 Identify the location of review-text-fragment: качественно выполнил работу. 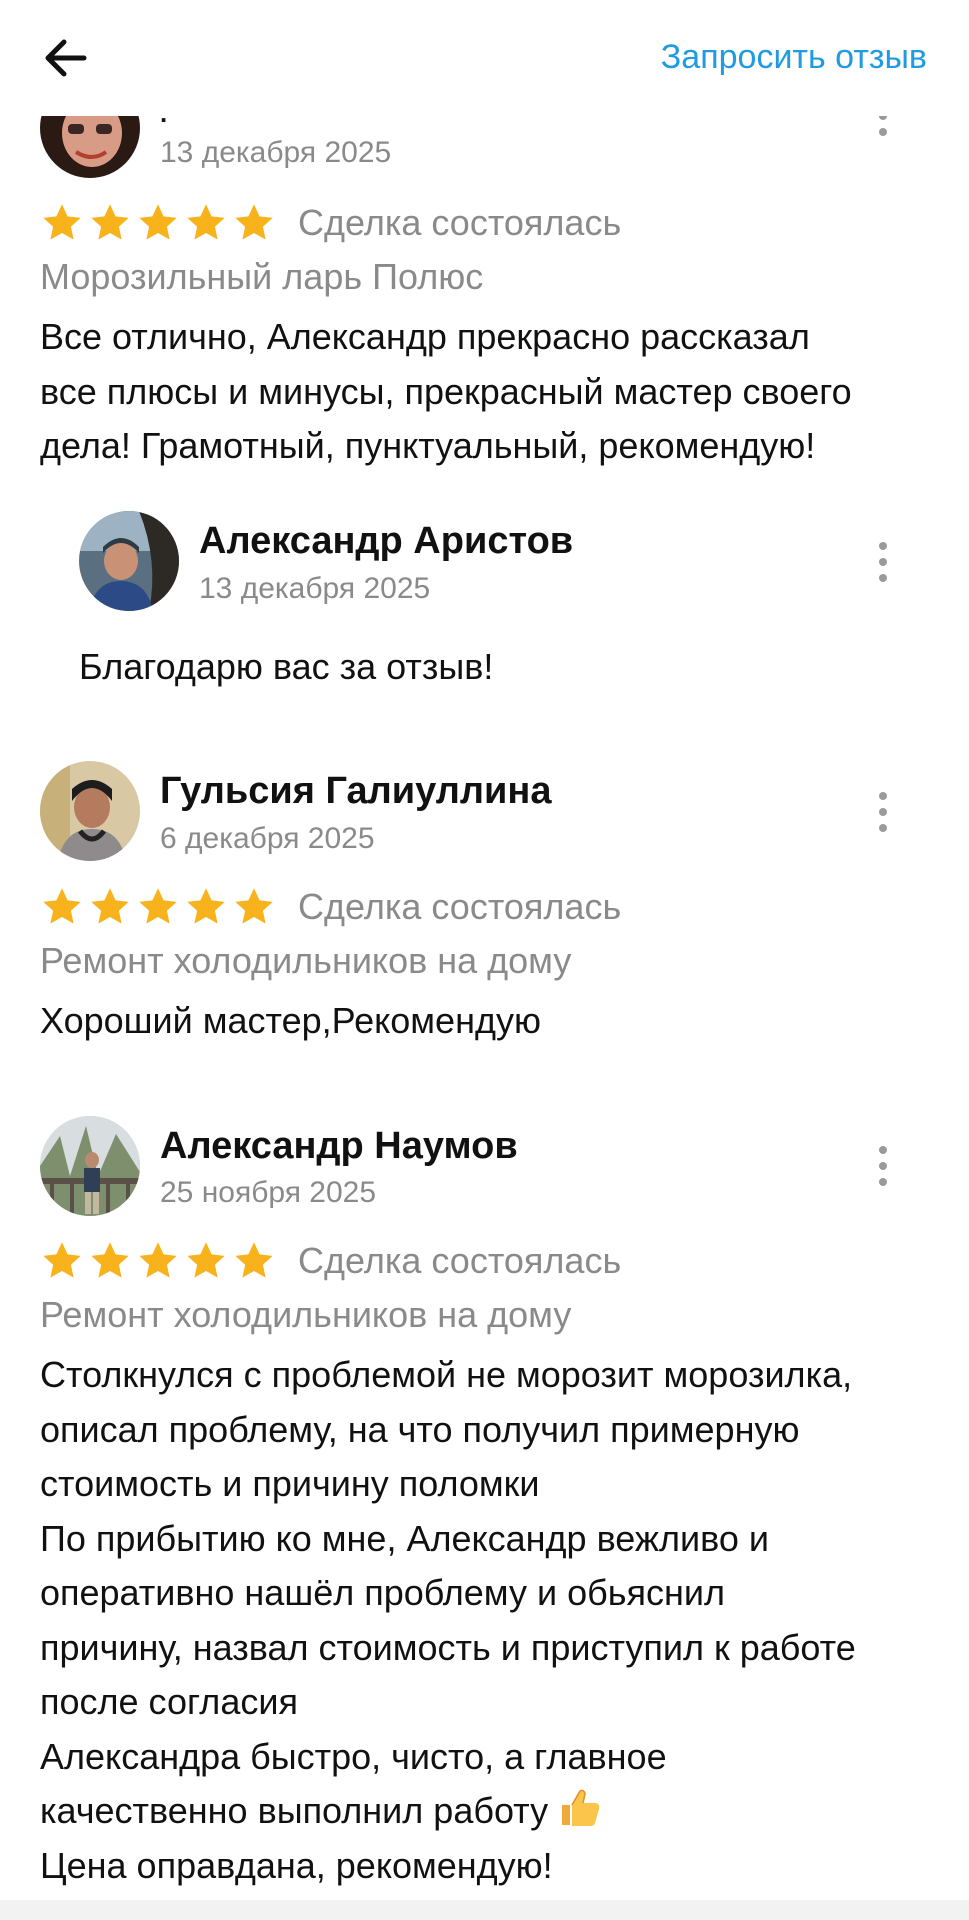
(294, 1810).